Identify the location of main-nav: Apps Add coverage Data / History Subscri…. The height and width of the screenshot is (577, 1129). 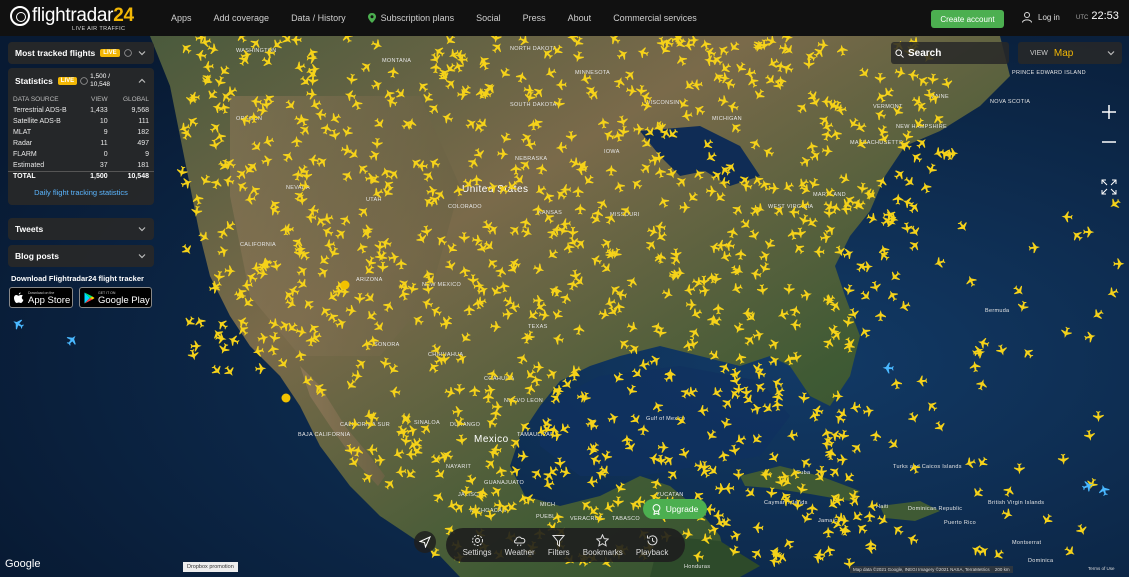
(445, 18).